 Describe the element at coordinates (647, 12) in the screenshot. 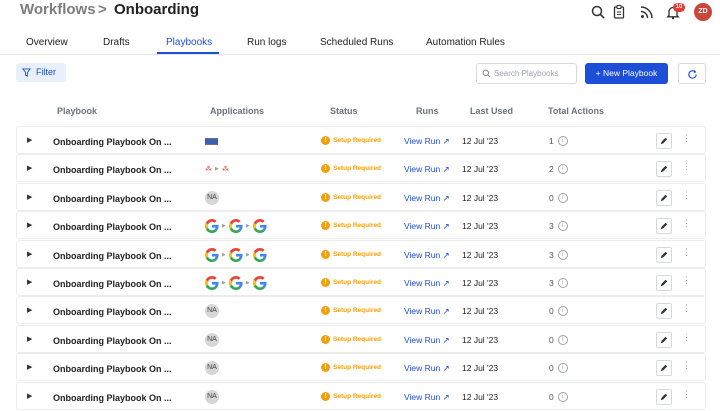

I see `rss-feed-icon` at that location.